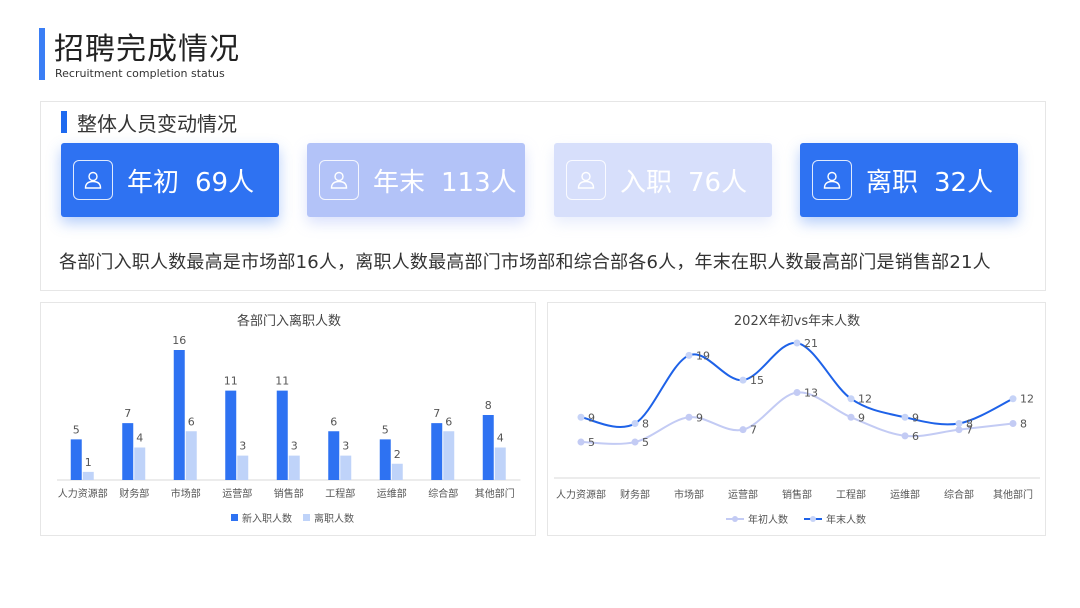 The height and width of the screenshot is (608, 1080). I want to click on series-line, so click(797, 385).